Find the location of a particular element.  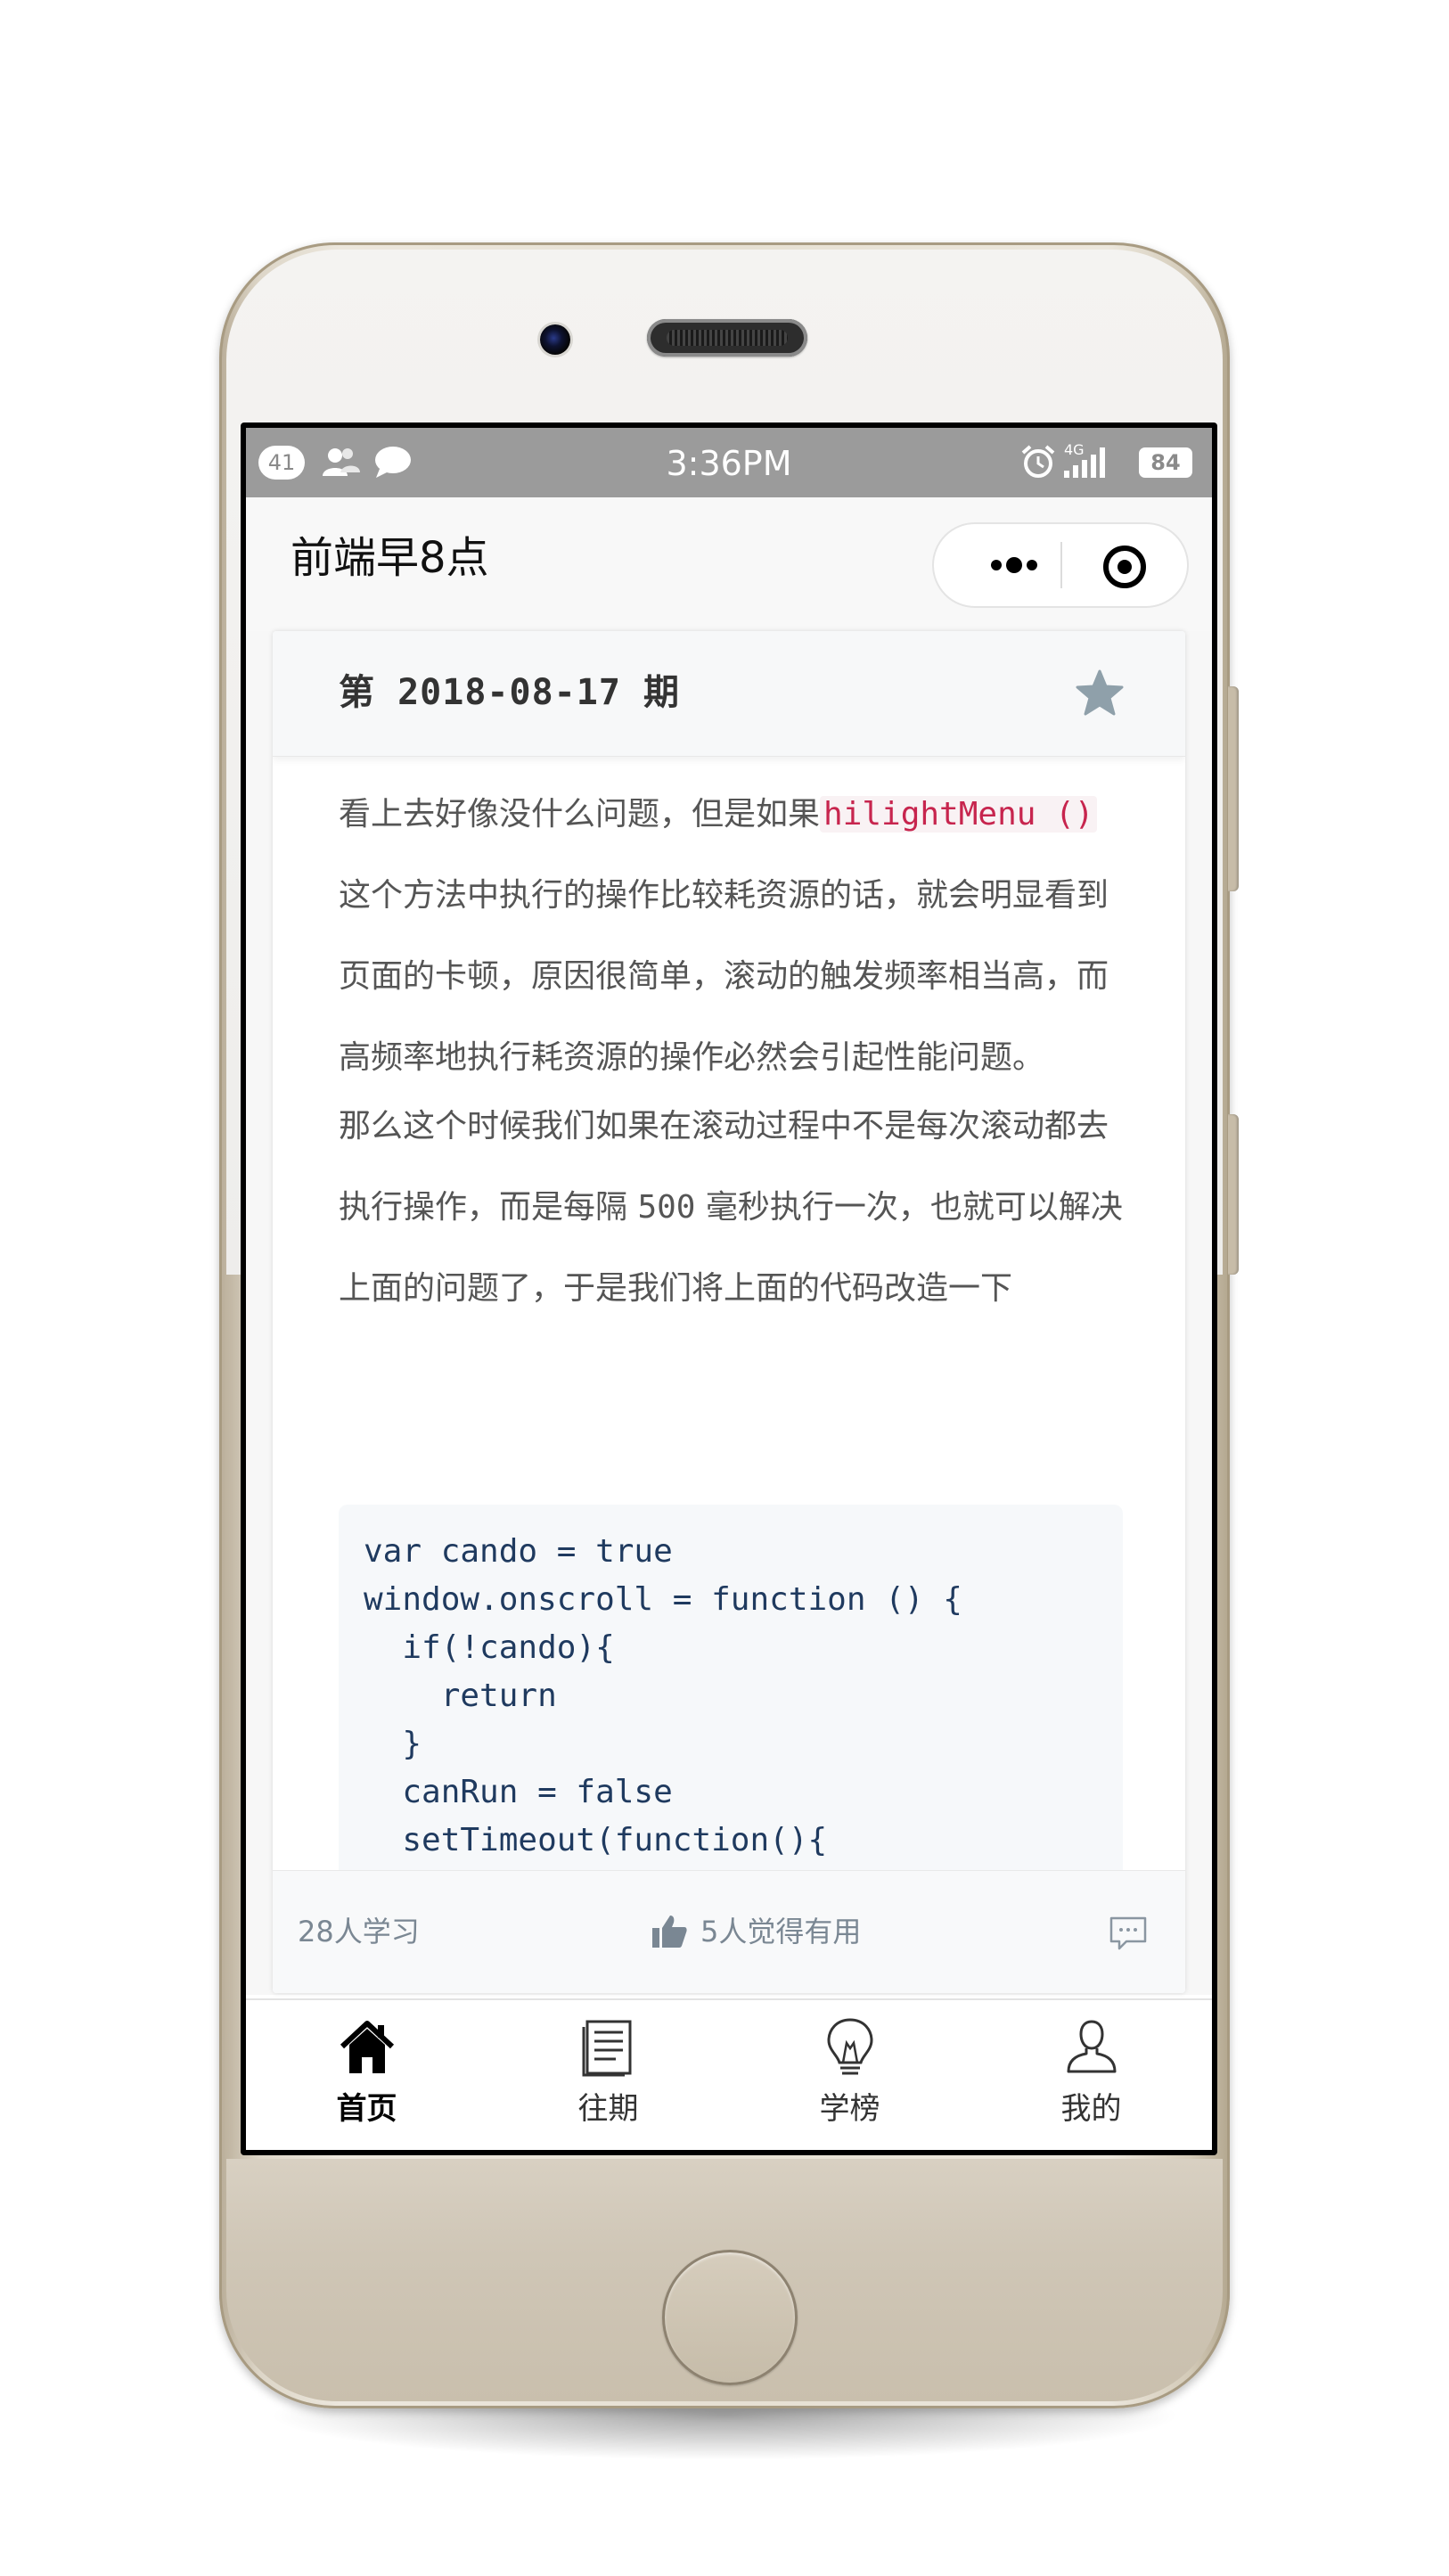

favorite-star-icon is located at coordinates (1100, 693).